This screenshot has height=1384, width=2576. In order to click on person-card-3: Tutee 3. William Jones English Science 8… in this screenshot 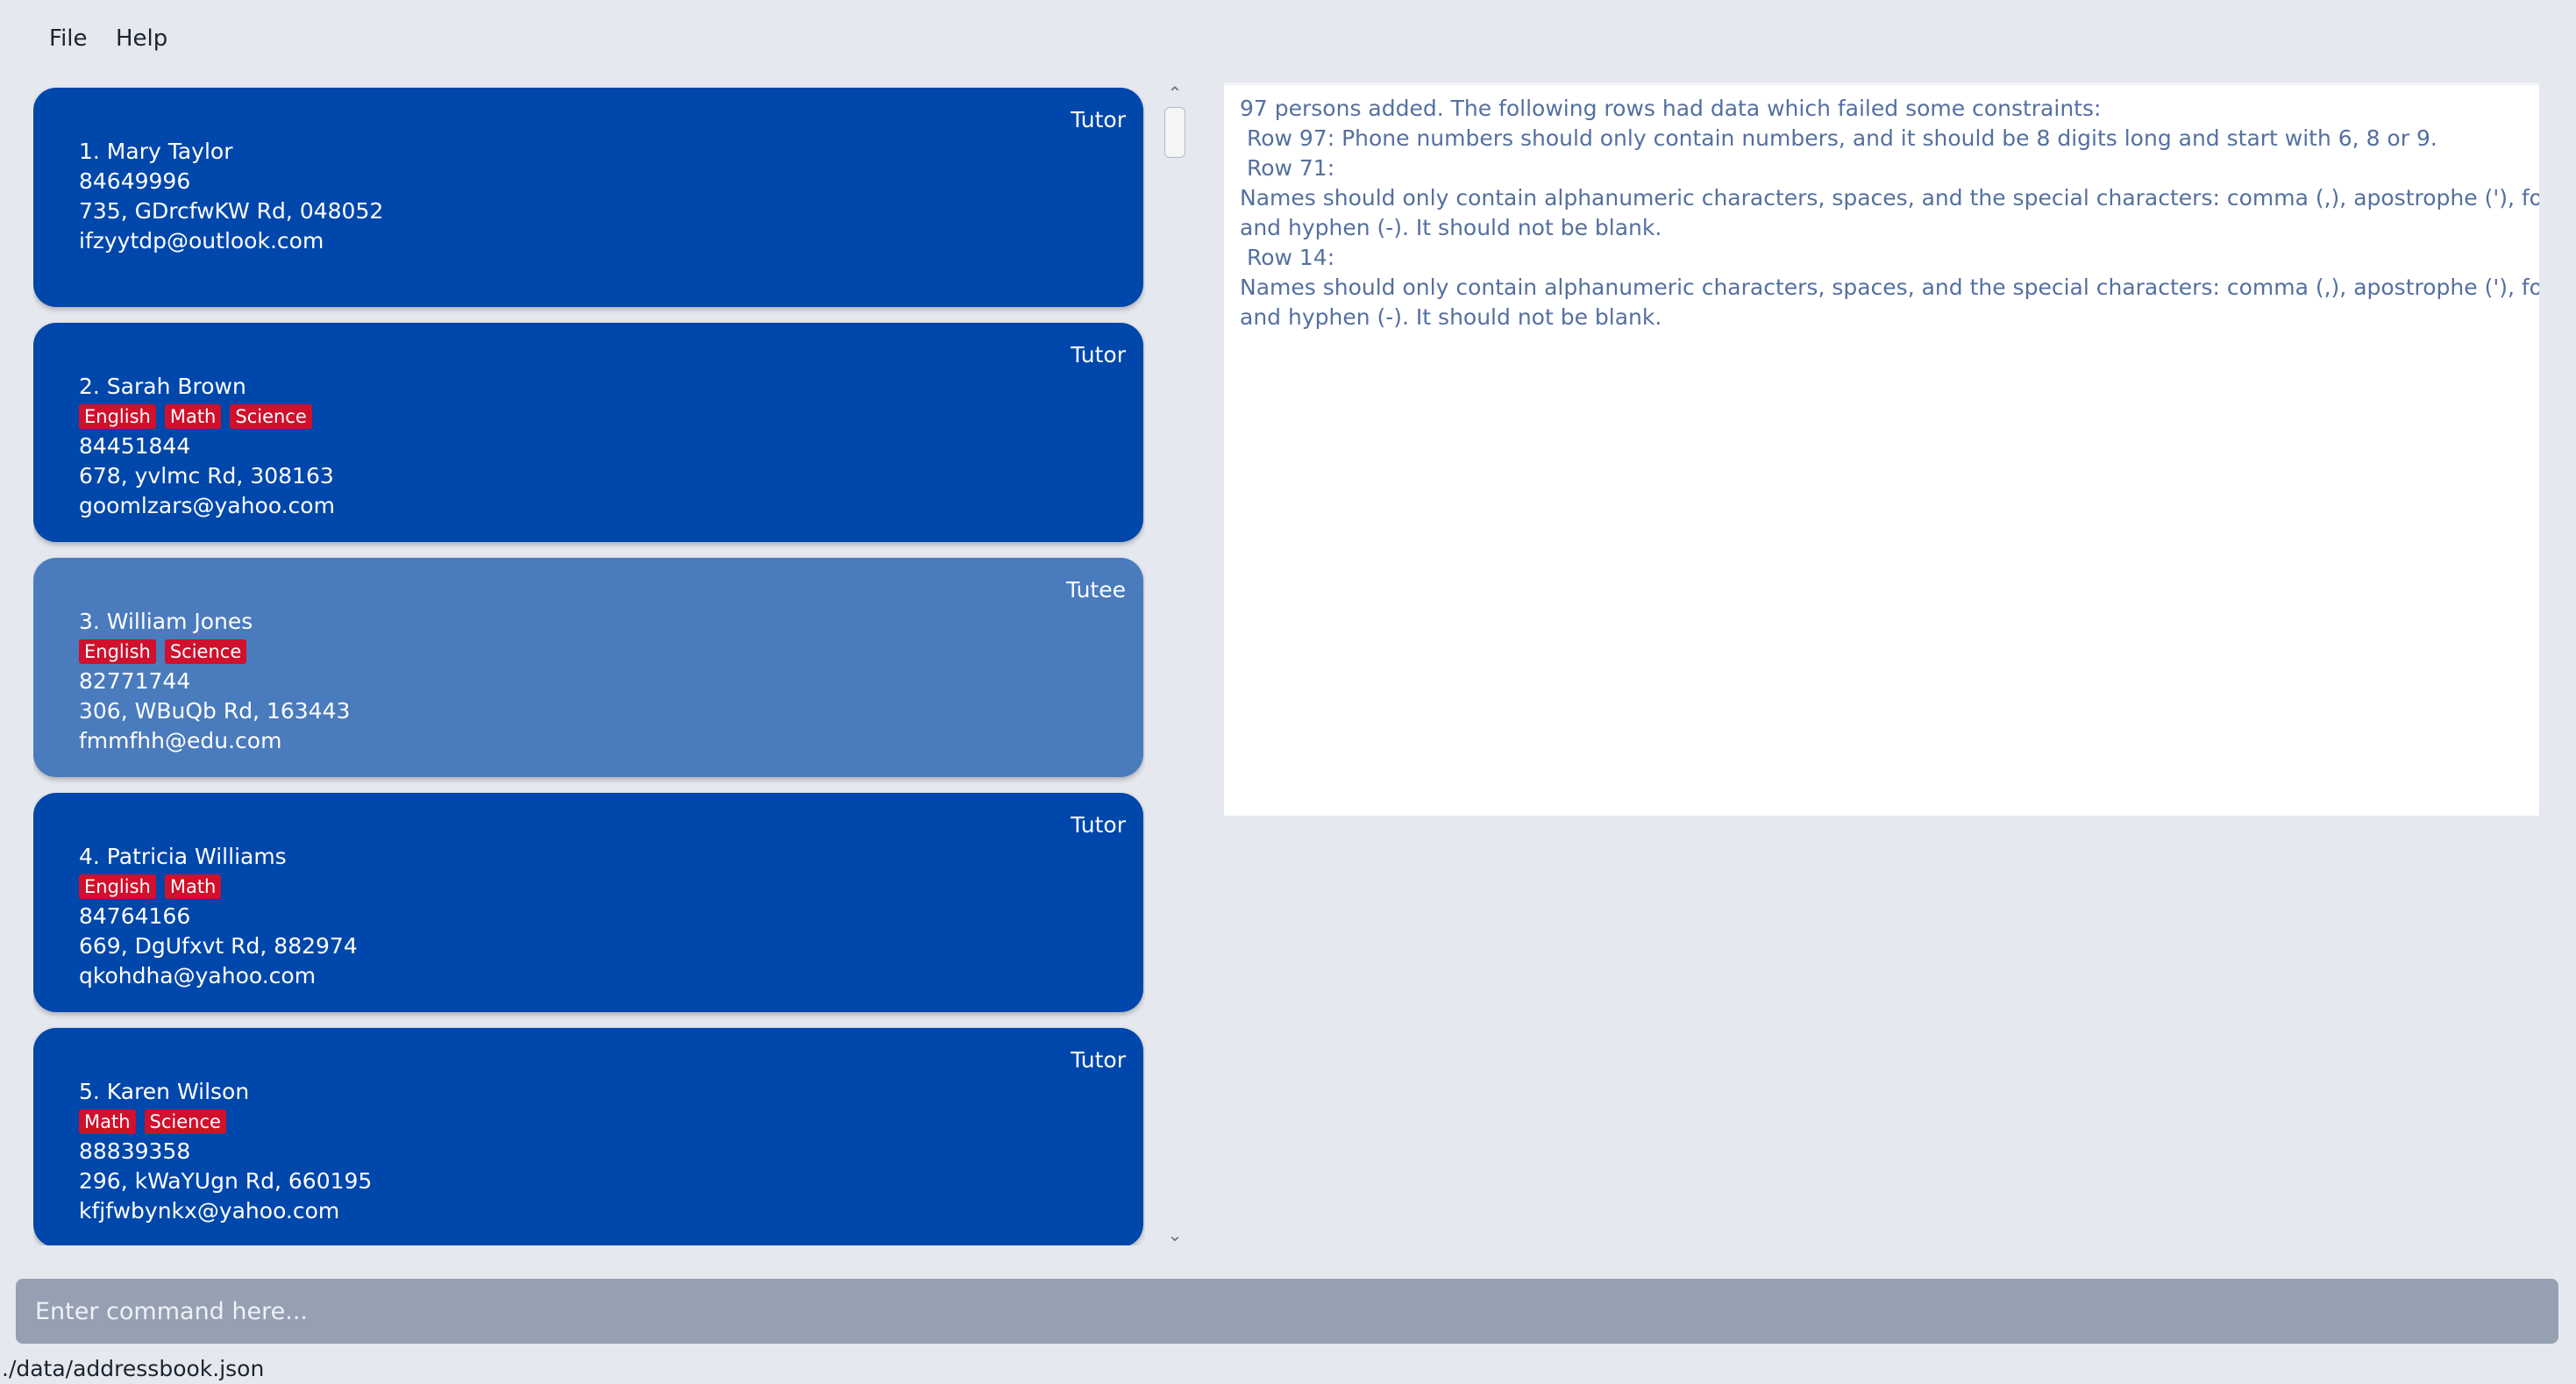, I will do `click(588, 668)`.